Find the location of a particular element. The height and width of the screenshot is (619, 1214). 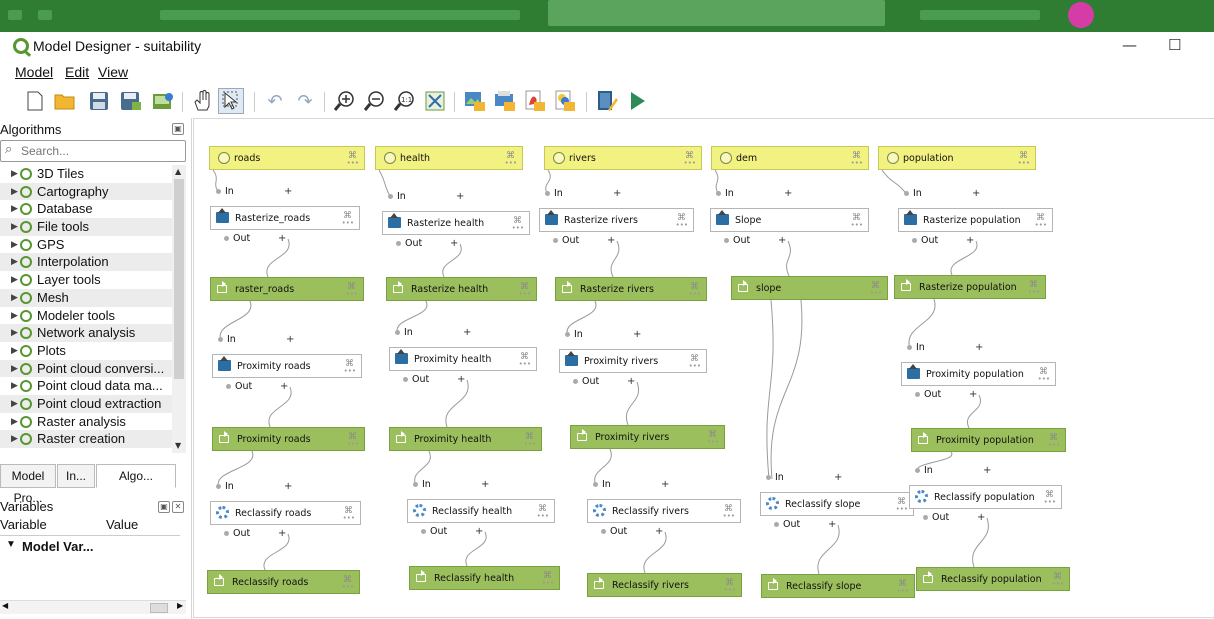

algorithm-group-item: ▶ Mesh is located at coordinates (86, 297).